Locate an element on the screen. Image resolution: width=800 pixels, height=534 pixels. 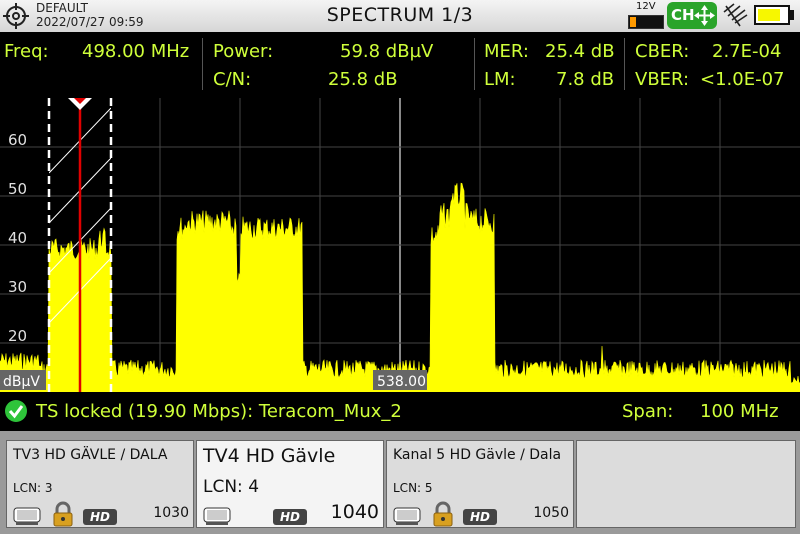
y-tick-label: 20 is located at coordinates (17, 336).